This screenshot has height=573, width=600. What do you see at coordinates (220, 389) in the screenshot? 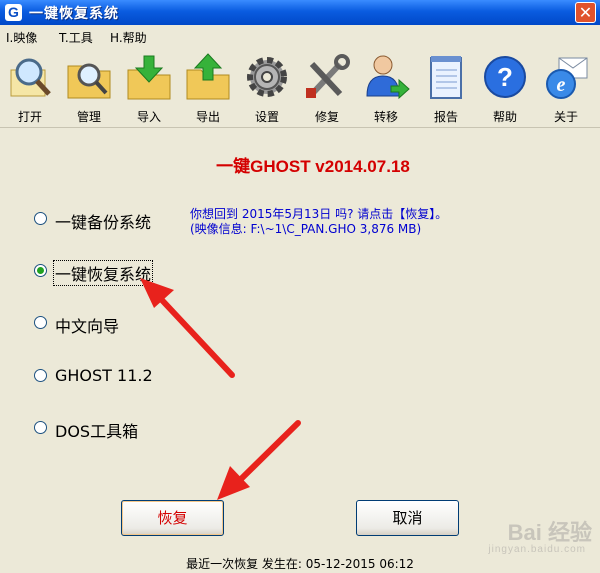
I see `annotation-arrows` at bounding box center [220, 389].